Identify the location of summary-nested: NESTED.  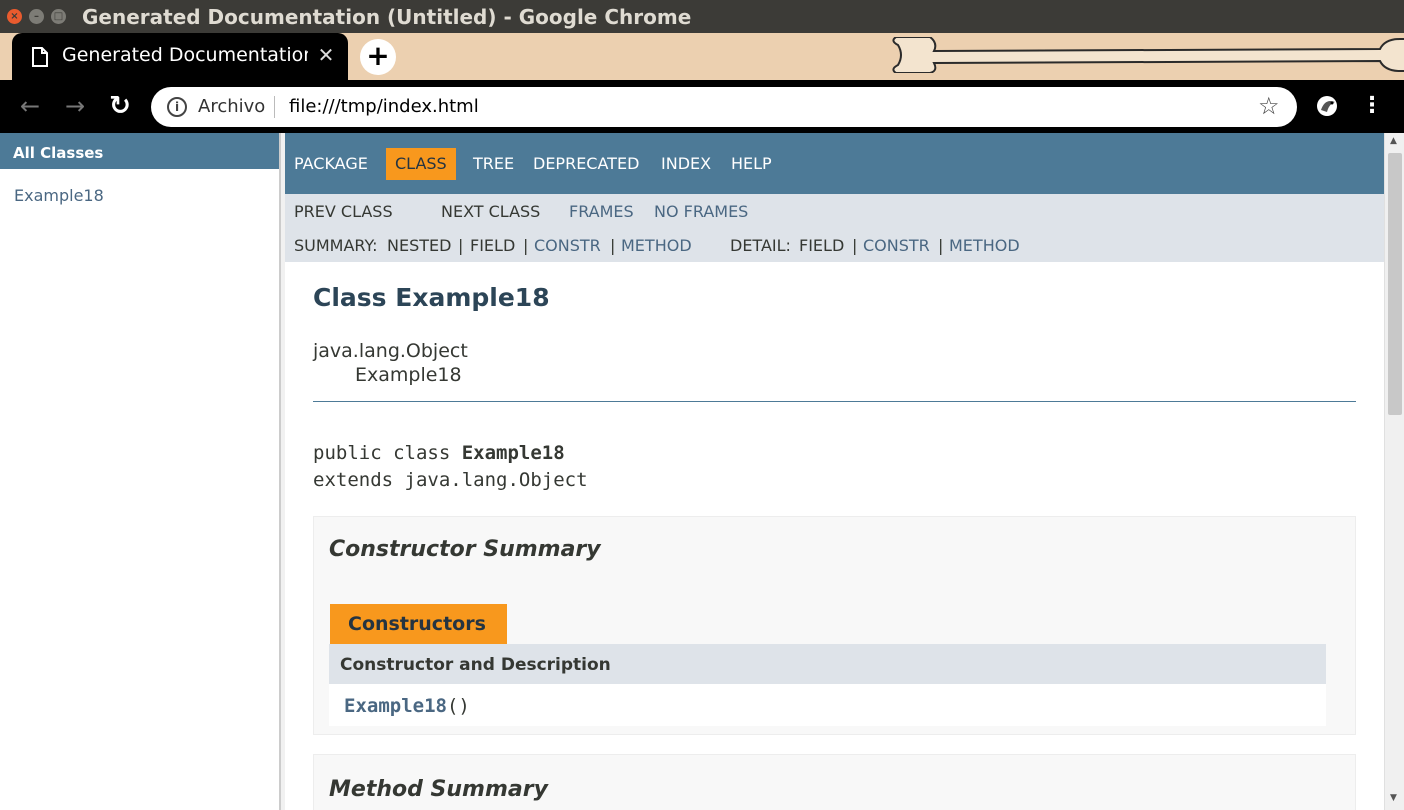
(419, 245).